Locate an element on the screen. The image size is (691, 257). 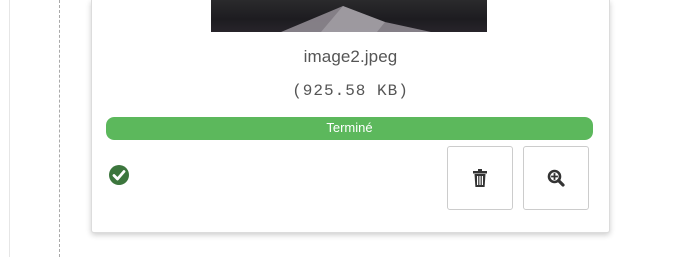
thumbnail-image-content is located at coordinates (356, 19).